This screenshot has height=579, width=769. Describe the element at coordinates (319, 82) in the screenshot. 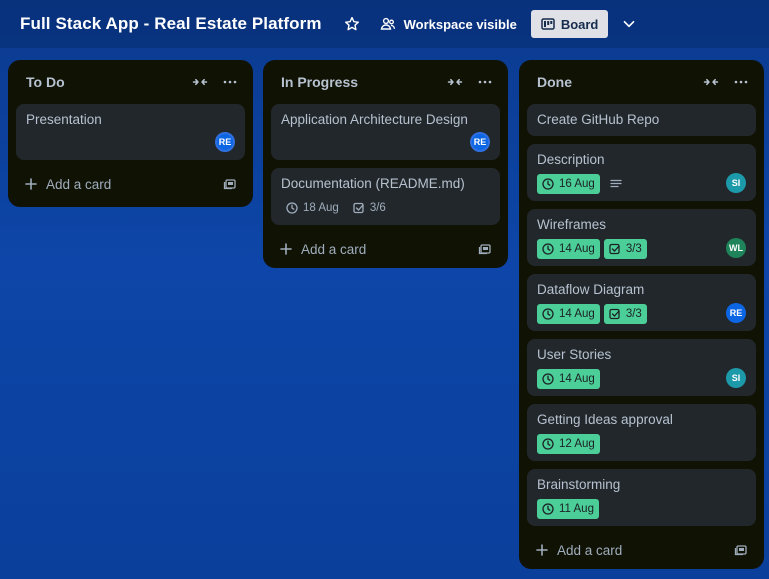

I see `list-title: In Progress` at that location.